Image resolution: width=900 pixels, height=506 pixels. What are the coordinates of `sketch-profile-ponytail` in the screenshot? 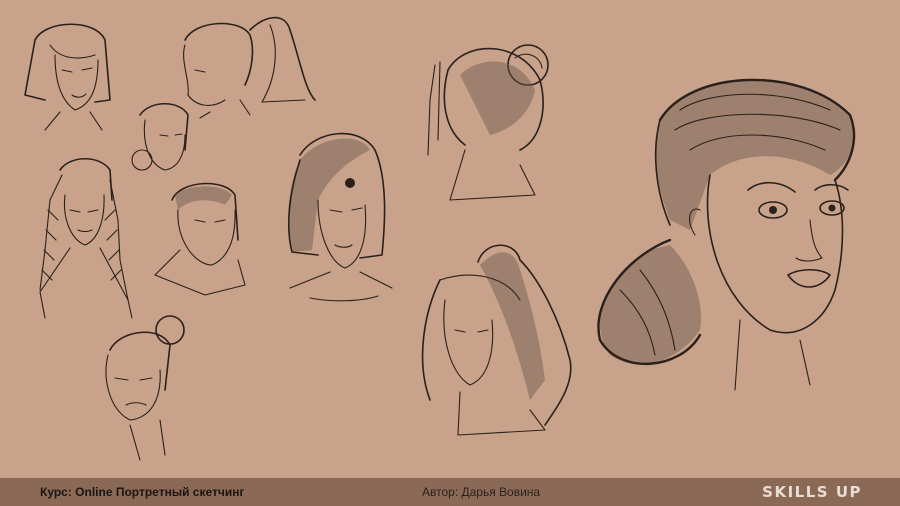 It's located at (249, 67).